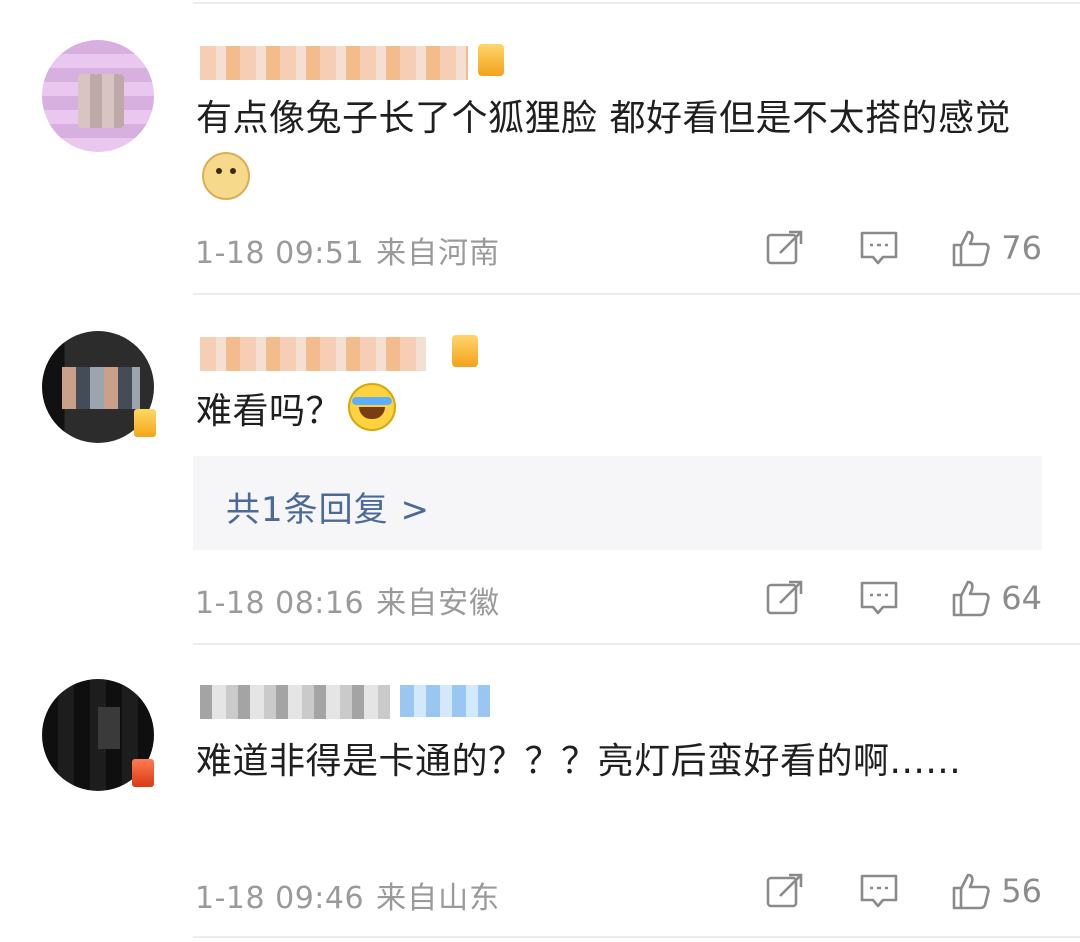 This screenshot has width=1080, height=942. I want to click on like-count: 76, so click(1021, 248).